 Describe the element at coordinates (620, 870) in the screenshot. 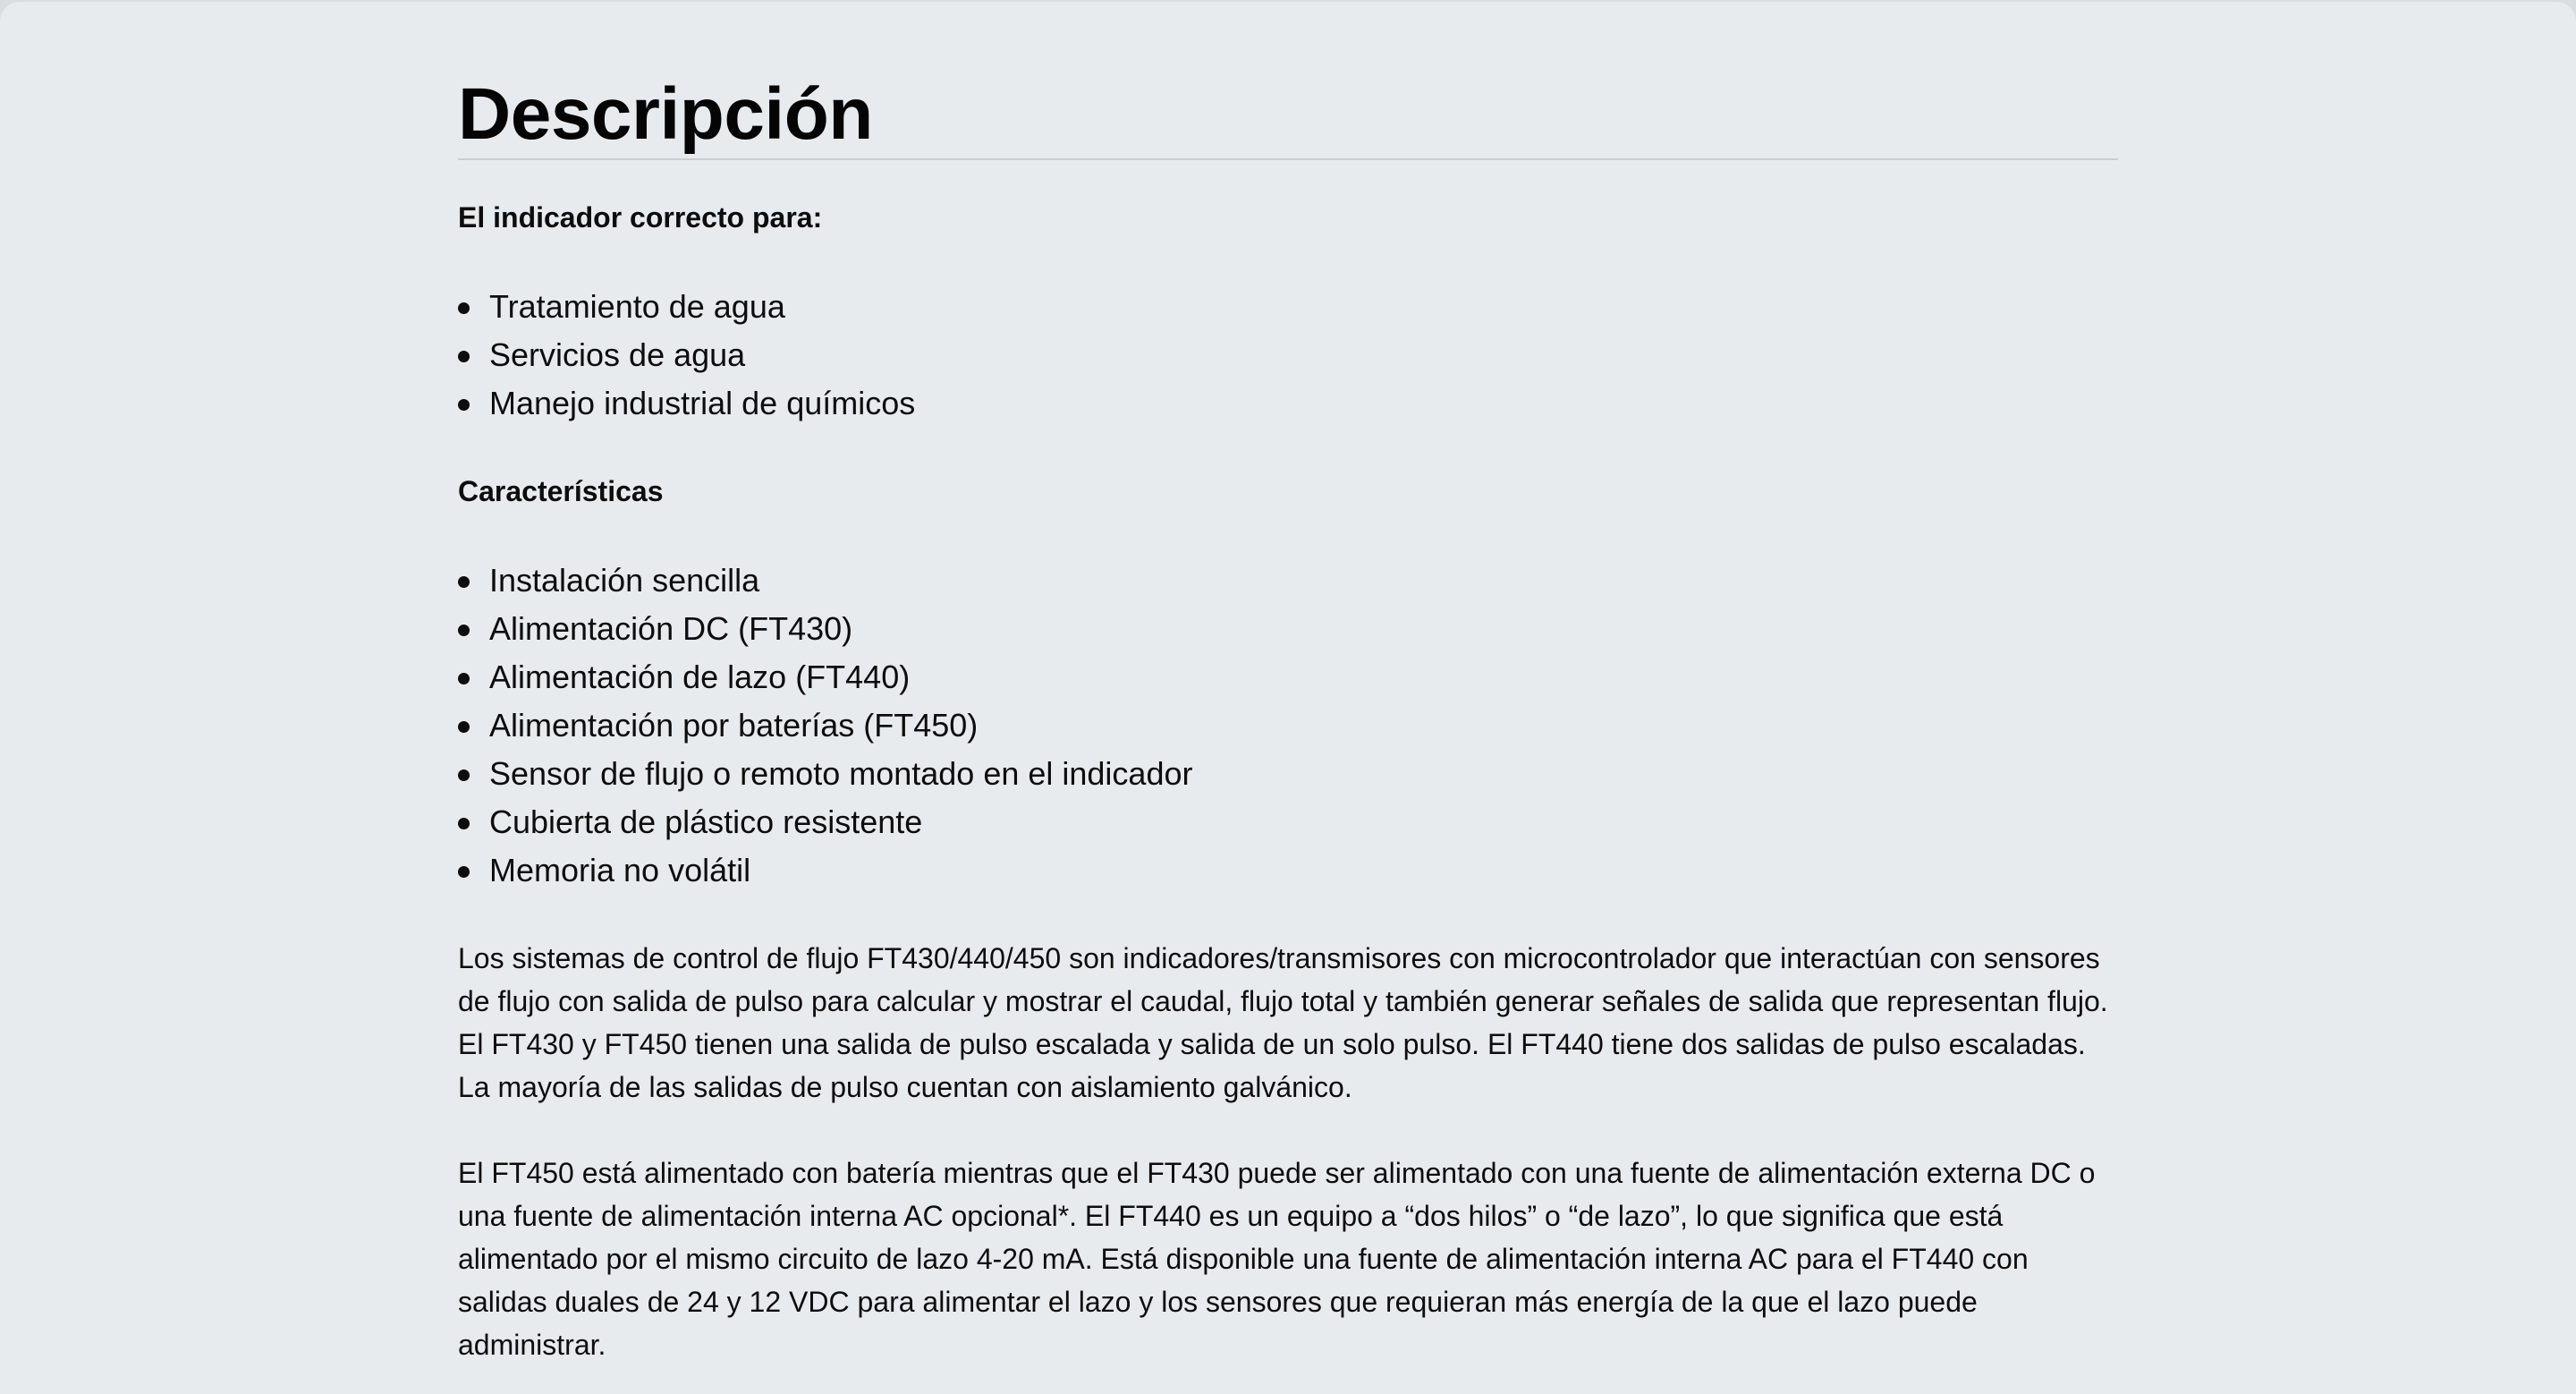

I see `list-item-label: Memoria no volátil` at that location.